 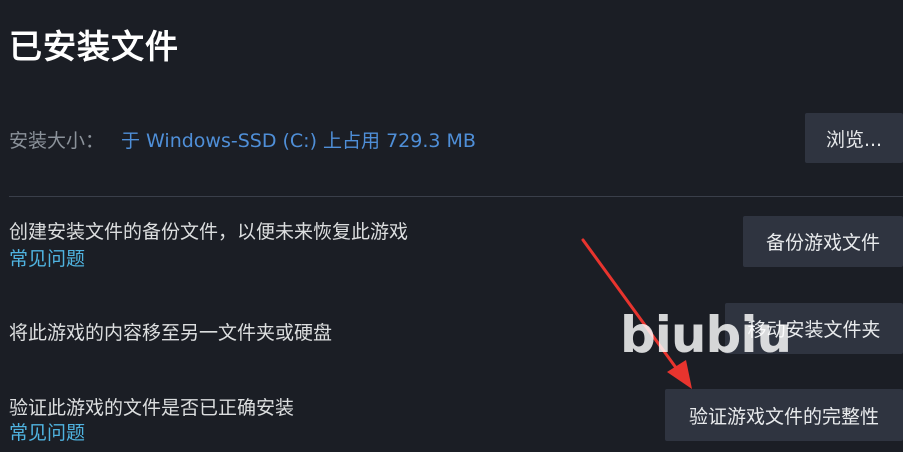 I want to click on page-title: 已安装文件, so click(x=94, y=46).